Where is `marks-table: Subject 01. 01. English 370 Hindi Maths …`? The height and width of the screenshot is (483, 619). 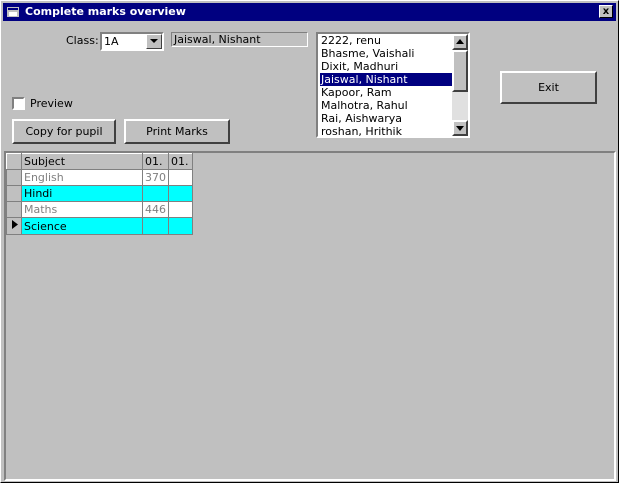
marks-table: Subject 01. 01. English 370 Hindi Maths … is located at coordinates (99, 194).